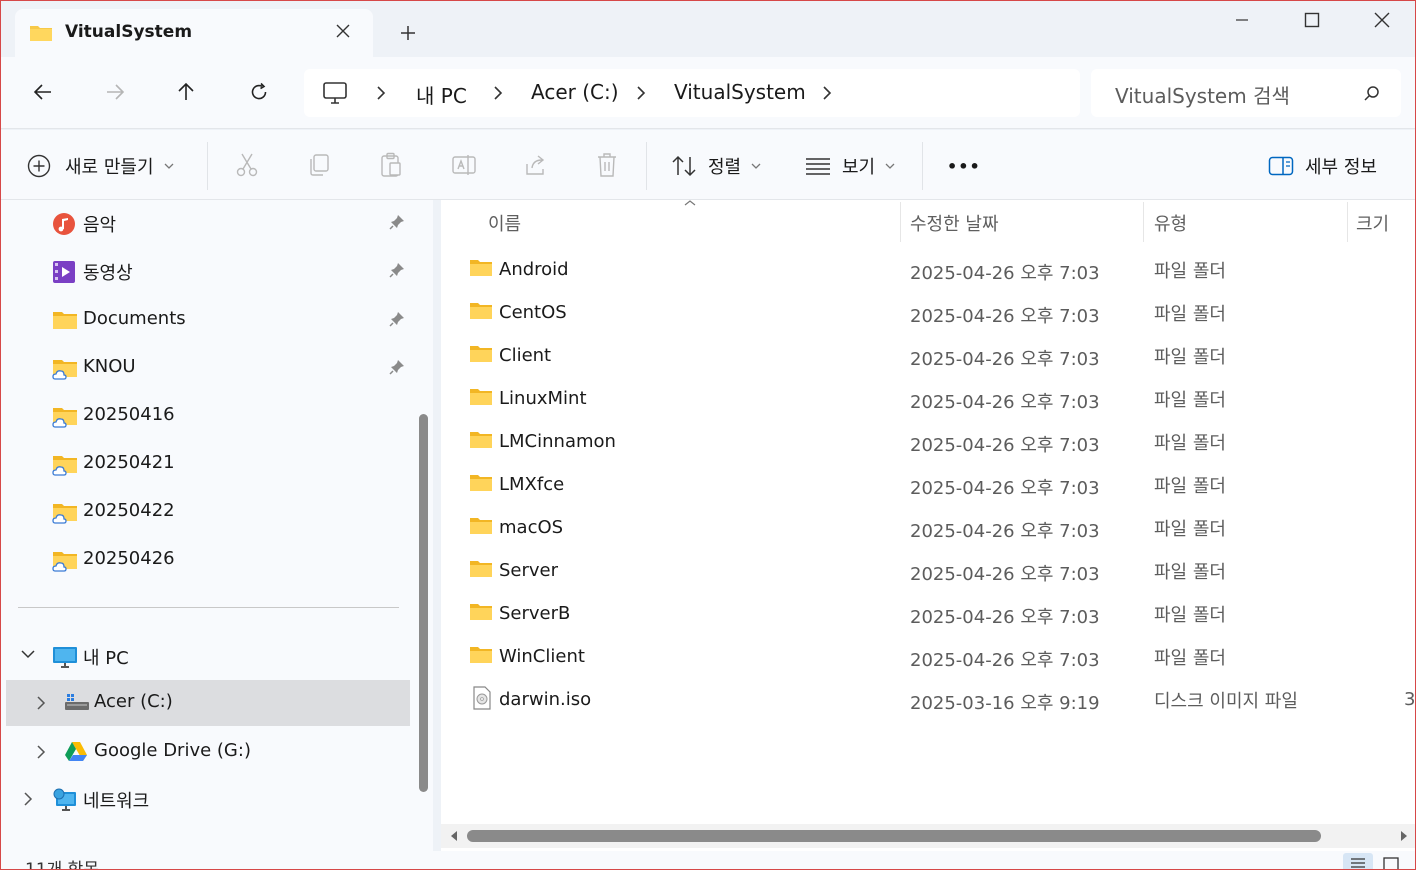  Describe the element at coordinates (740, 92) in the screenshot. I see `breadcrumb-vitualsystem: VitualSystem` at that location.